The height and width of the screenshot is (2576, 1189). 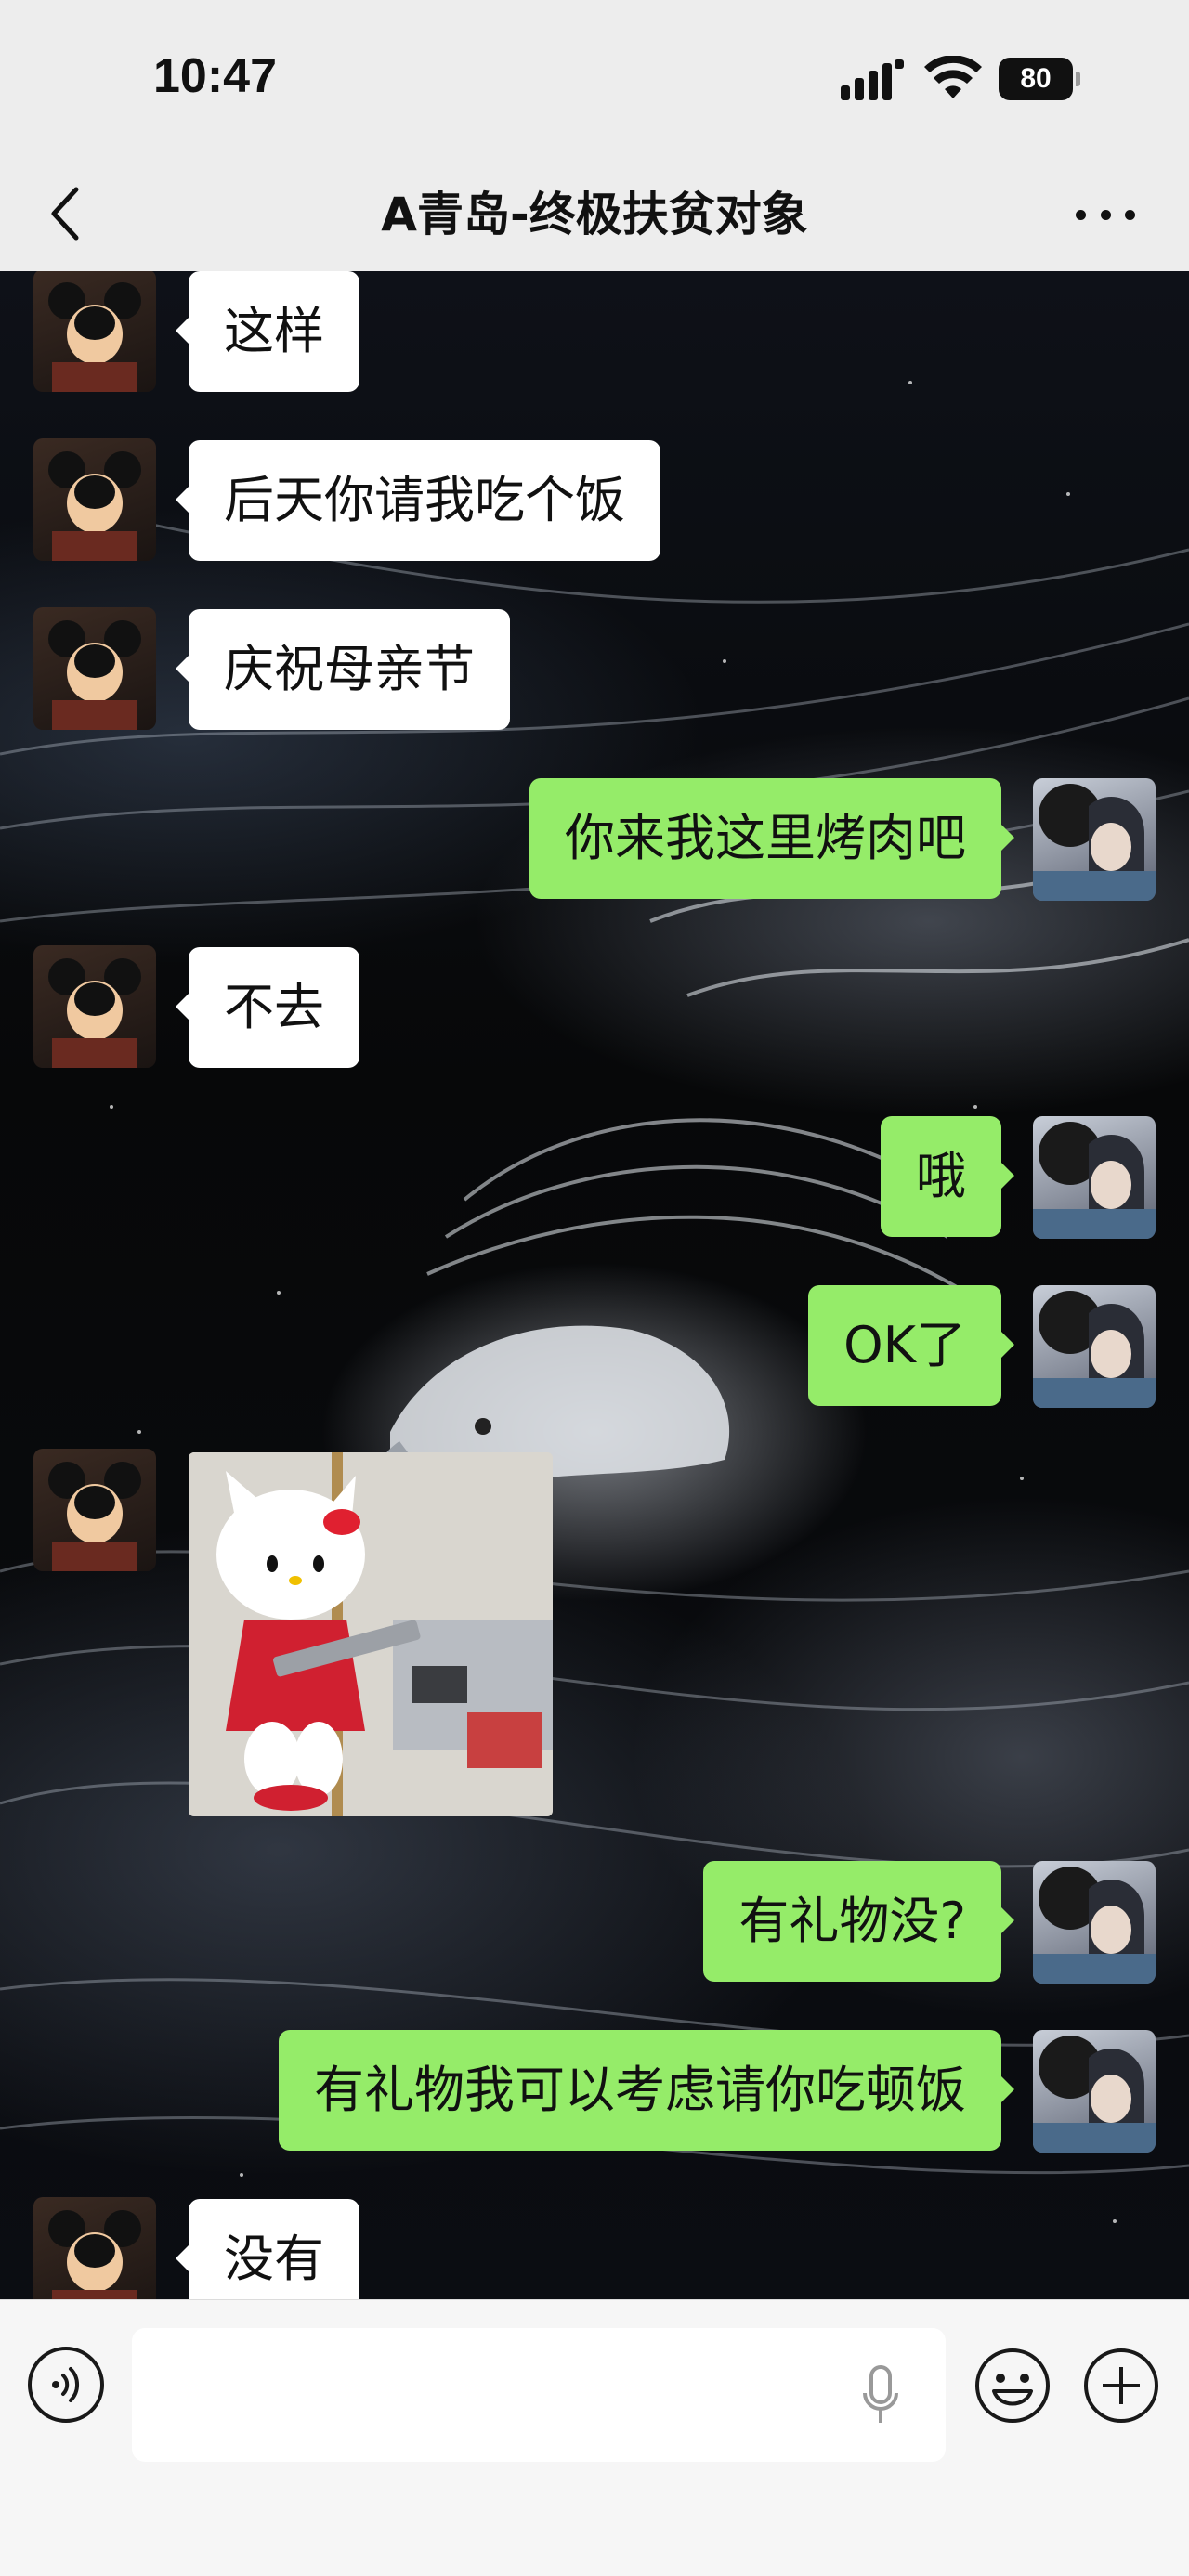 I want to click on chat-title: A青岛-终极扶贫对象, so click(x=594, y=214).